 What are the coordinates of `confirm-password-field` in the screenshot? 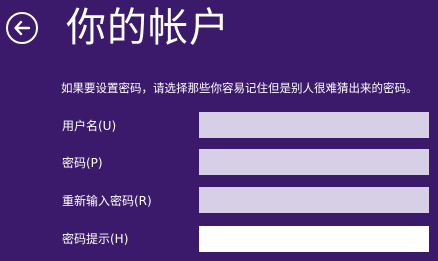 It's located at (314, 200).